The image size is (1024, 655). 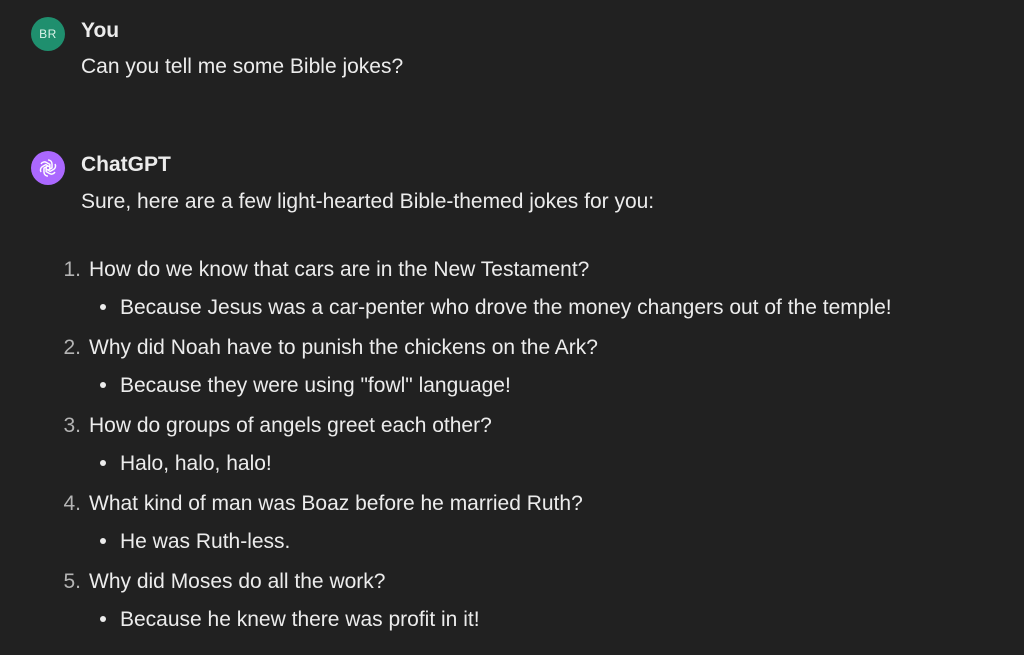 I want to click on user-avatar: BR, so click(x=48, y=34).